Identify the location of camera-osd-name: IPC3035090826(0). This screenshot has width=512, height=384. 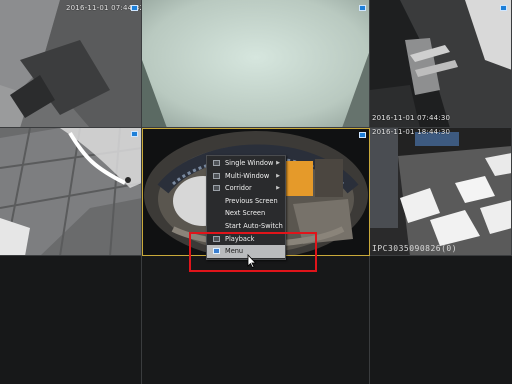
(415, 248).